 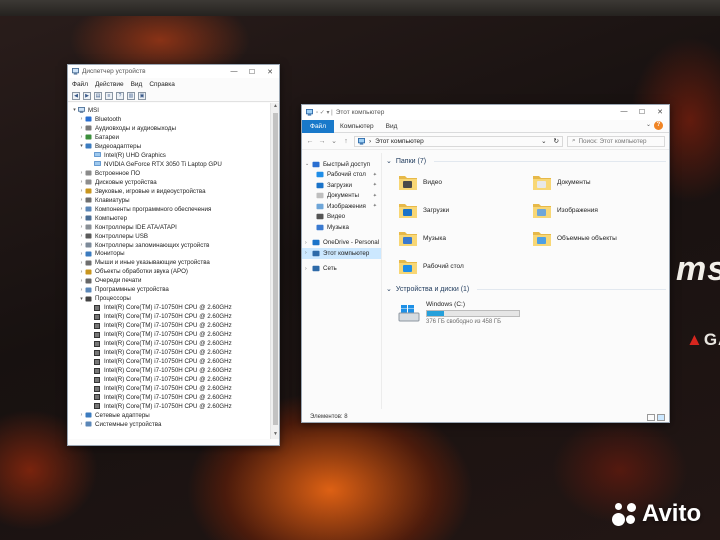 I want to click on tree-category: › Объекты обработки звука (APO), so click(x=169, y=271).